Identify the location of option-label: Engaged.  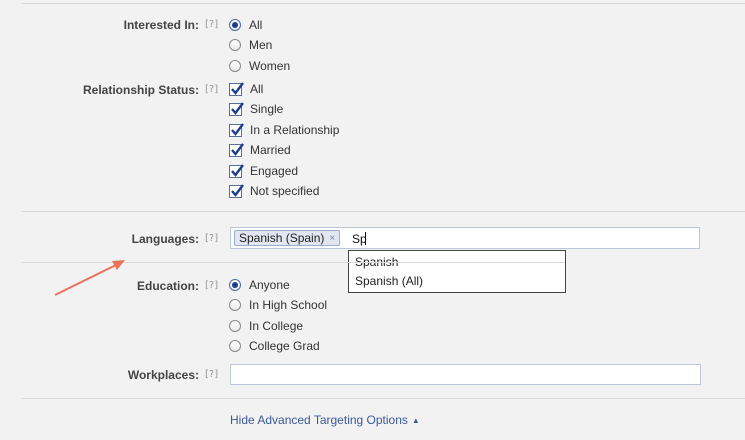
(274, 171).